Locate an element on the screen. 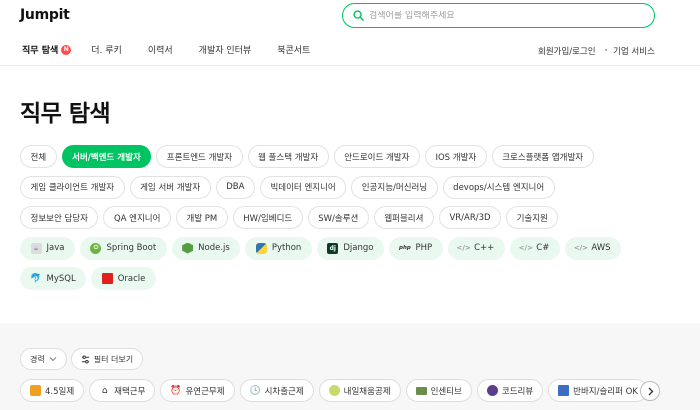 The height and width of the screenshot is (410, 700). django-icon: dj is located at coordinates (333, 248).